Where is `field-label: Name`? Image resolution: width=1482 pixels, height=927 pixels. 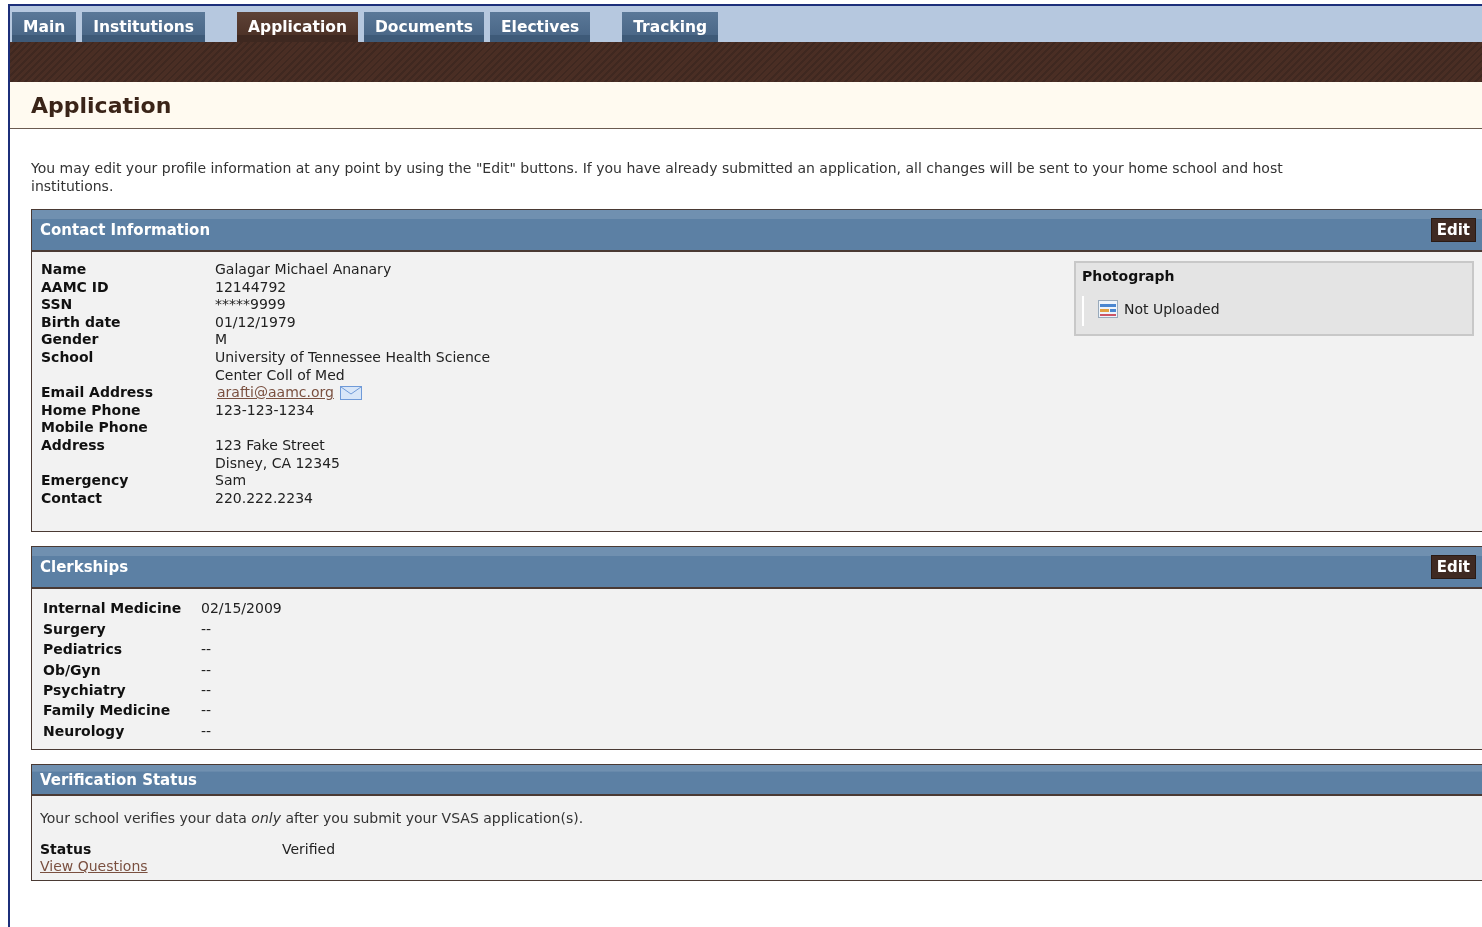 field-label: Name is located at coordinates (64, 269).